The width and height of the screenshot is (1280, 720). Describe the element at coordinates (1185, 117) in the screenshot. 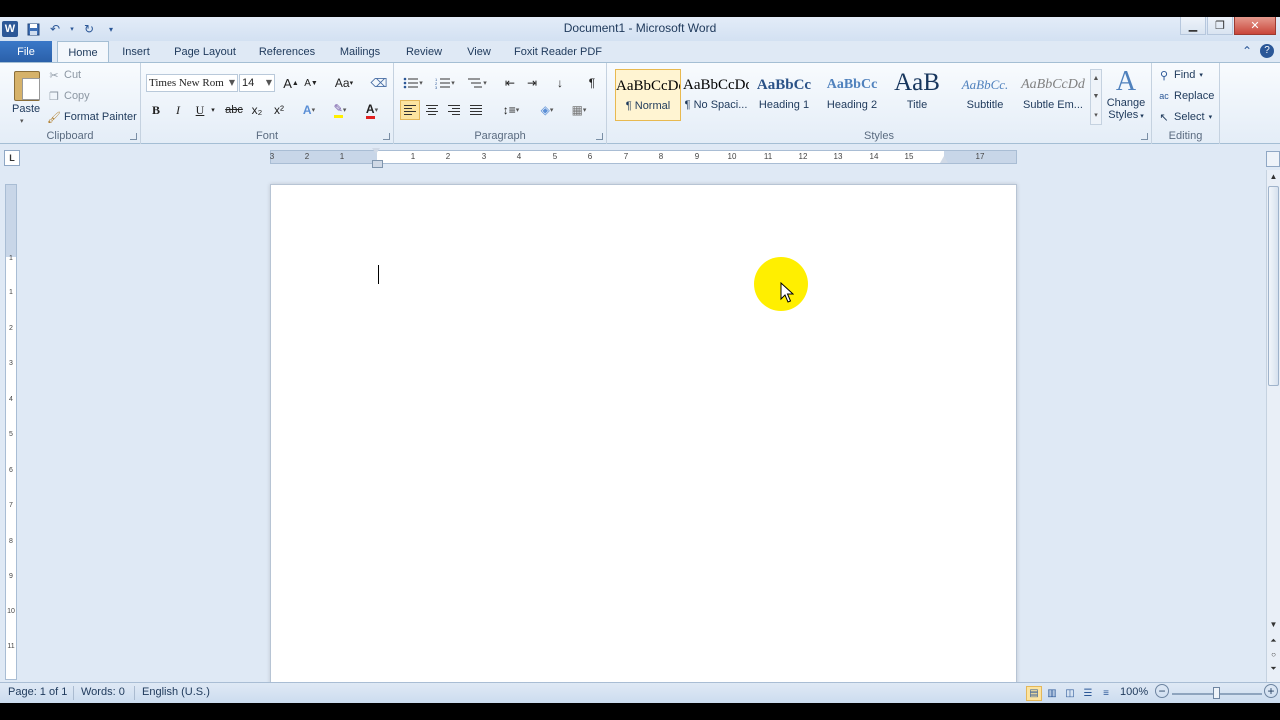

I see `select-button: ↖ Select ▾` at that location.